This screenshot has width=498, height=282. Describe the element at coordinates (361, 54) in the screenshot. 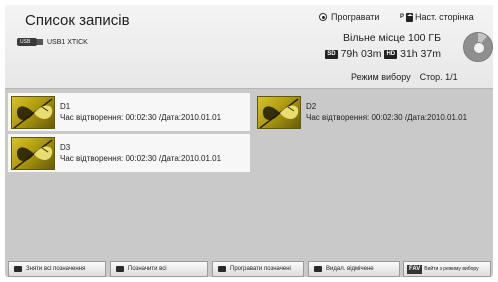

I see `sd-time: 79h 03m` at that location.